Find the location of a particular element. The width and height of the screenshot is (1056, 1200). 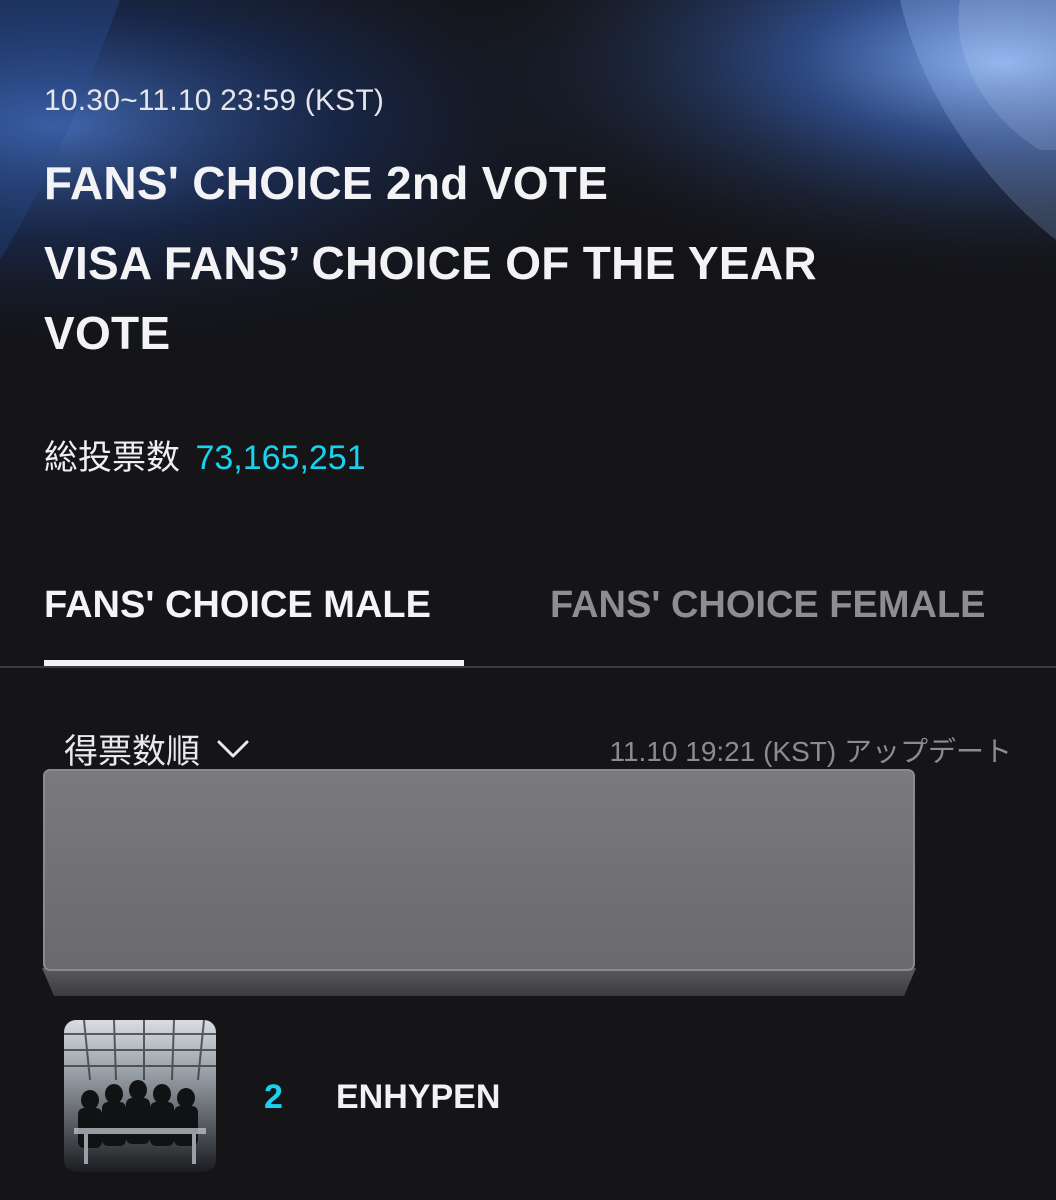

category-tabs: FANS' CHOICE MALE FANS' CHOICE FEMALE is located at coordinates (528, 614).